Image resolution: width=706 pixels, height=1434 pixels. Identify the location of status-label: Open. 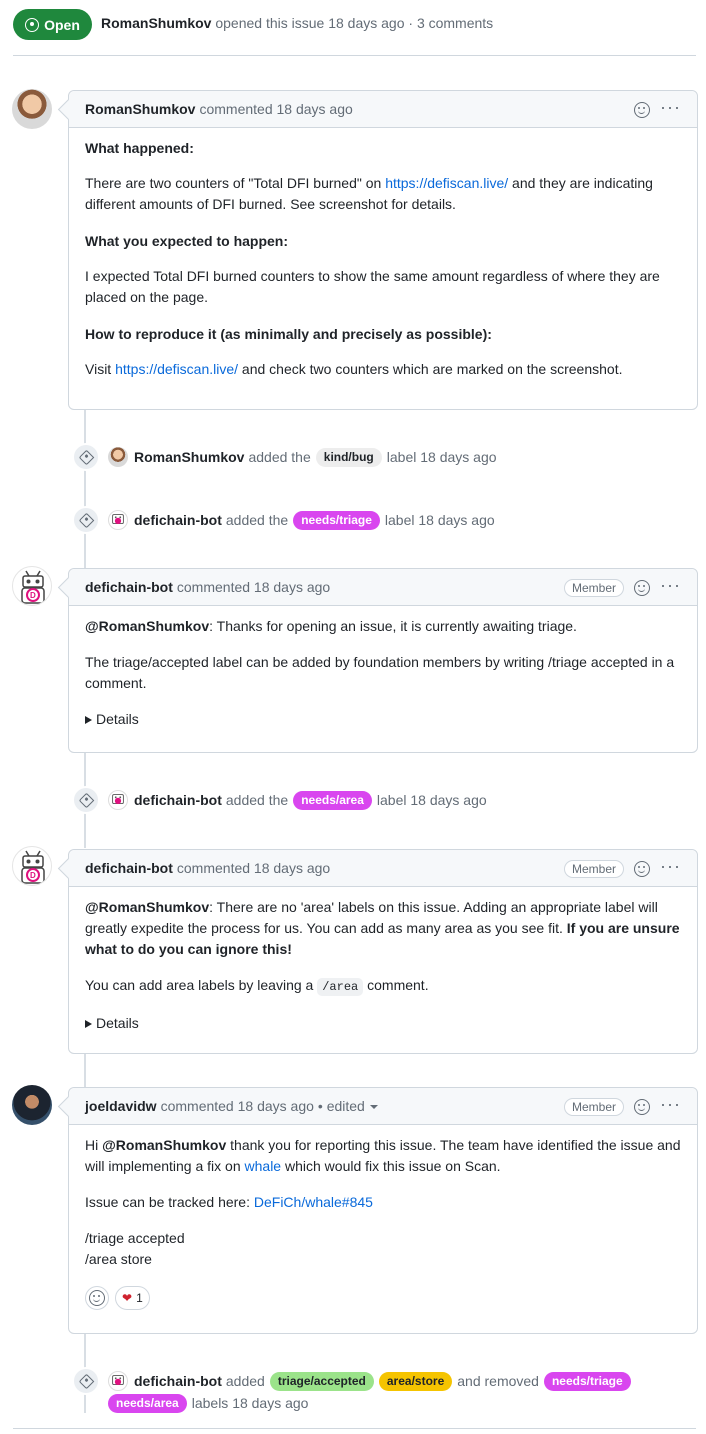
(62, 24).